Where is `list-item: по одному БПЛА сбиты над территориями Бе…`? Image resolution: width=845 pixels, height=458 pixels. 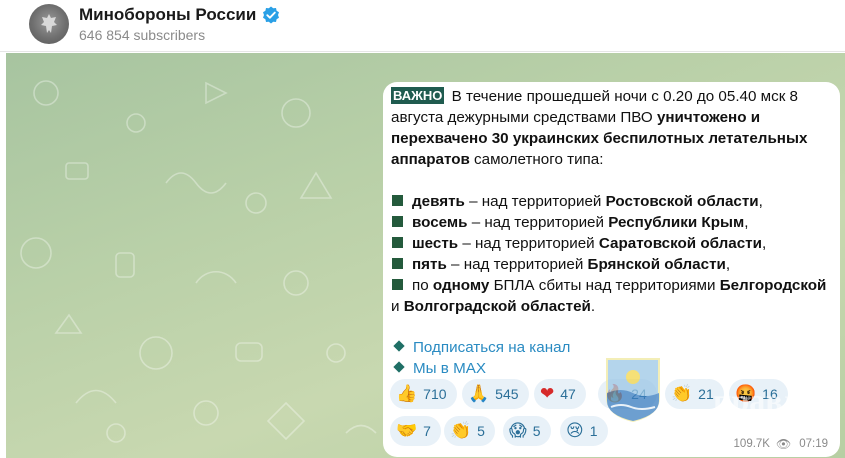 list-item: по одному БПЛА сбиты над территориями Бе… is located at coordinates (609, 296).